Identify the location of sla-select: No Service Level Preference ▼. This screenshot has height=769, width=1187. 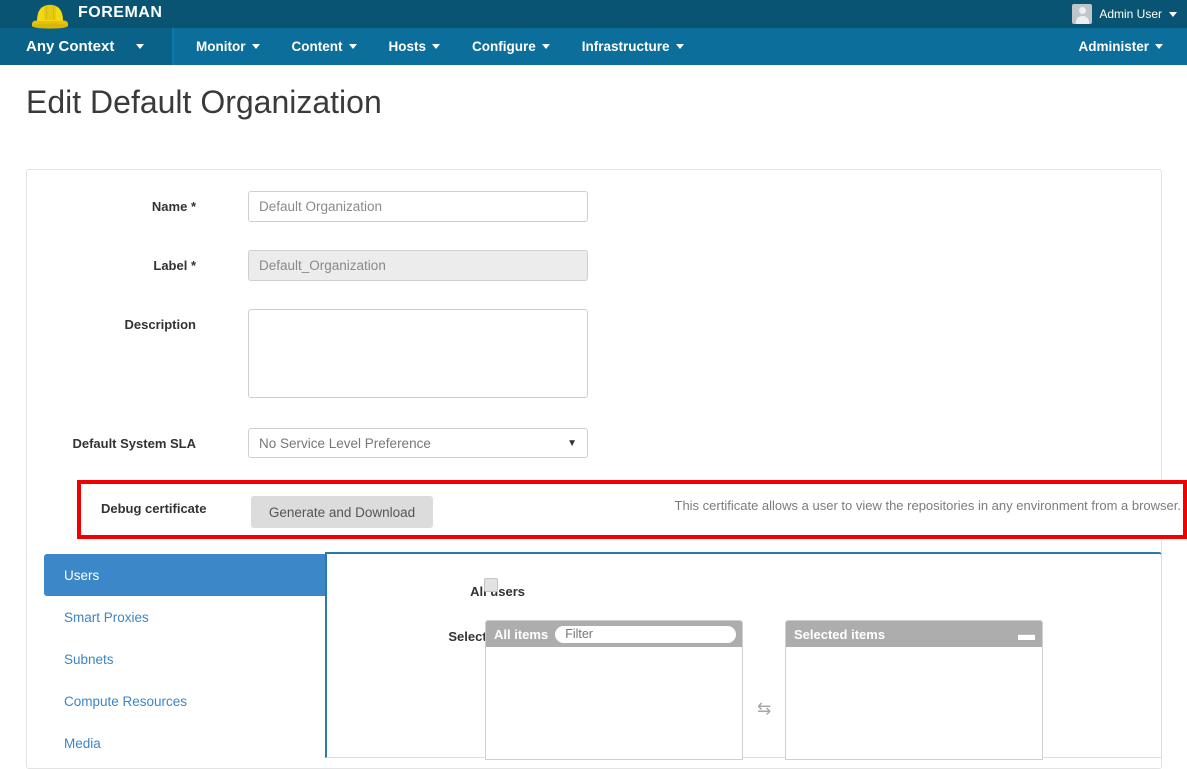
(418, 443).